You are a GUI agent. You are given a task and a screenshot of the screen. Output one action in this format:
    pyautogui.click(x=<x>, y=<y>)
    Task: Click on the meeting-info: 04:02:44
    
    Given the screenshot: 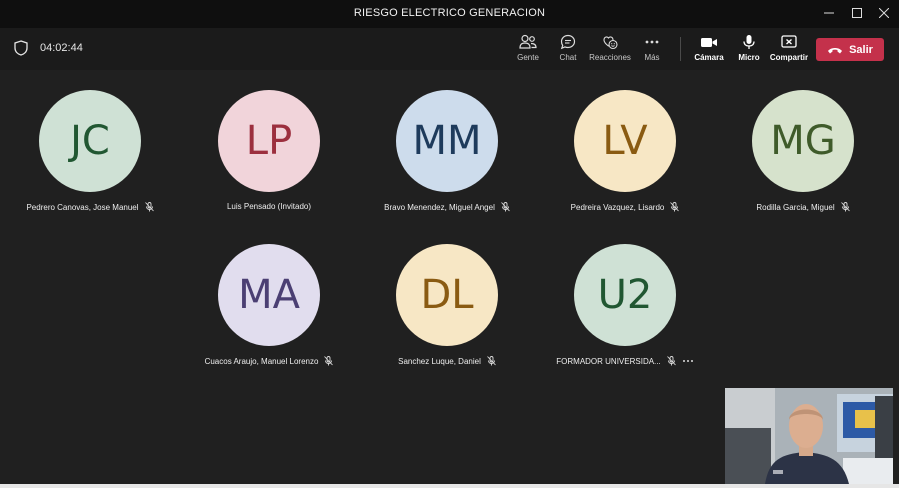 What is the action you would take?
    pyautogui.click(x=48, y=48)
    